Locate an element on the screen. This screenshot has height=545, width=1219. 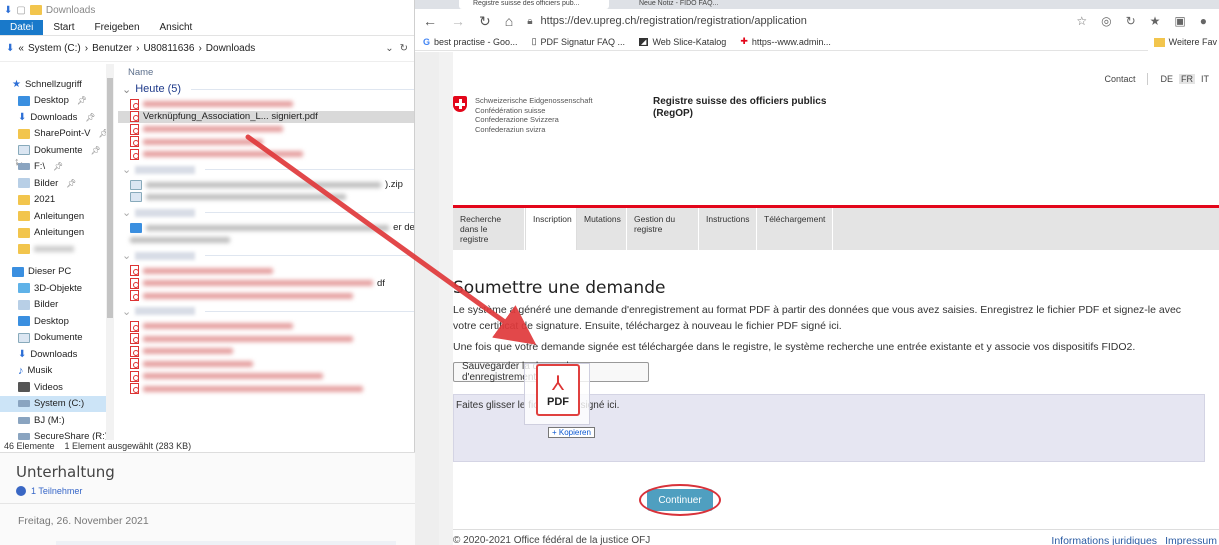
nav-item: ⬇ Downloads 📌︎ is located at coordinates (57, 117).